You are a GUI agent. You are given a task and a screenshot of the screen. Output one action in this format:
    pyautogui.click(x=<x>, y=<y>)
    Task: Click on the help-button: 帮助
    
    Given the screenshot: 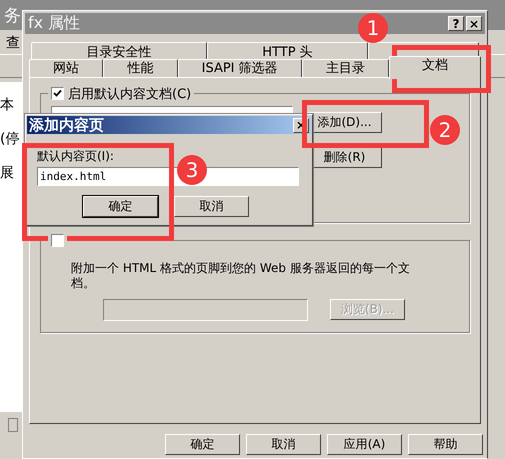 What is the action you would take?
    pyautogui.click(x=445, y=444)
    